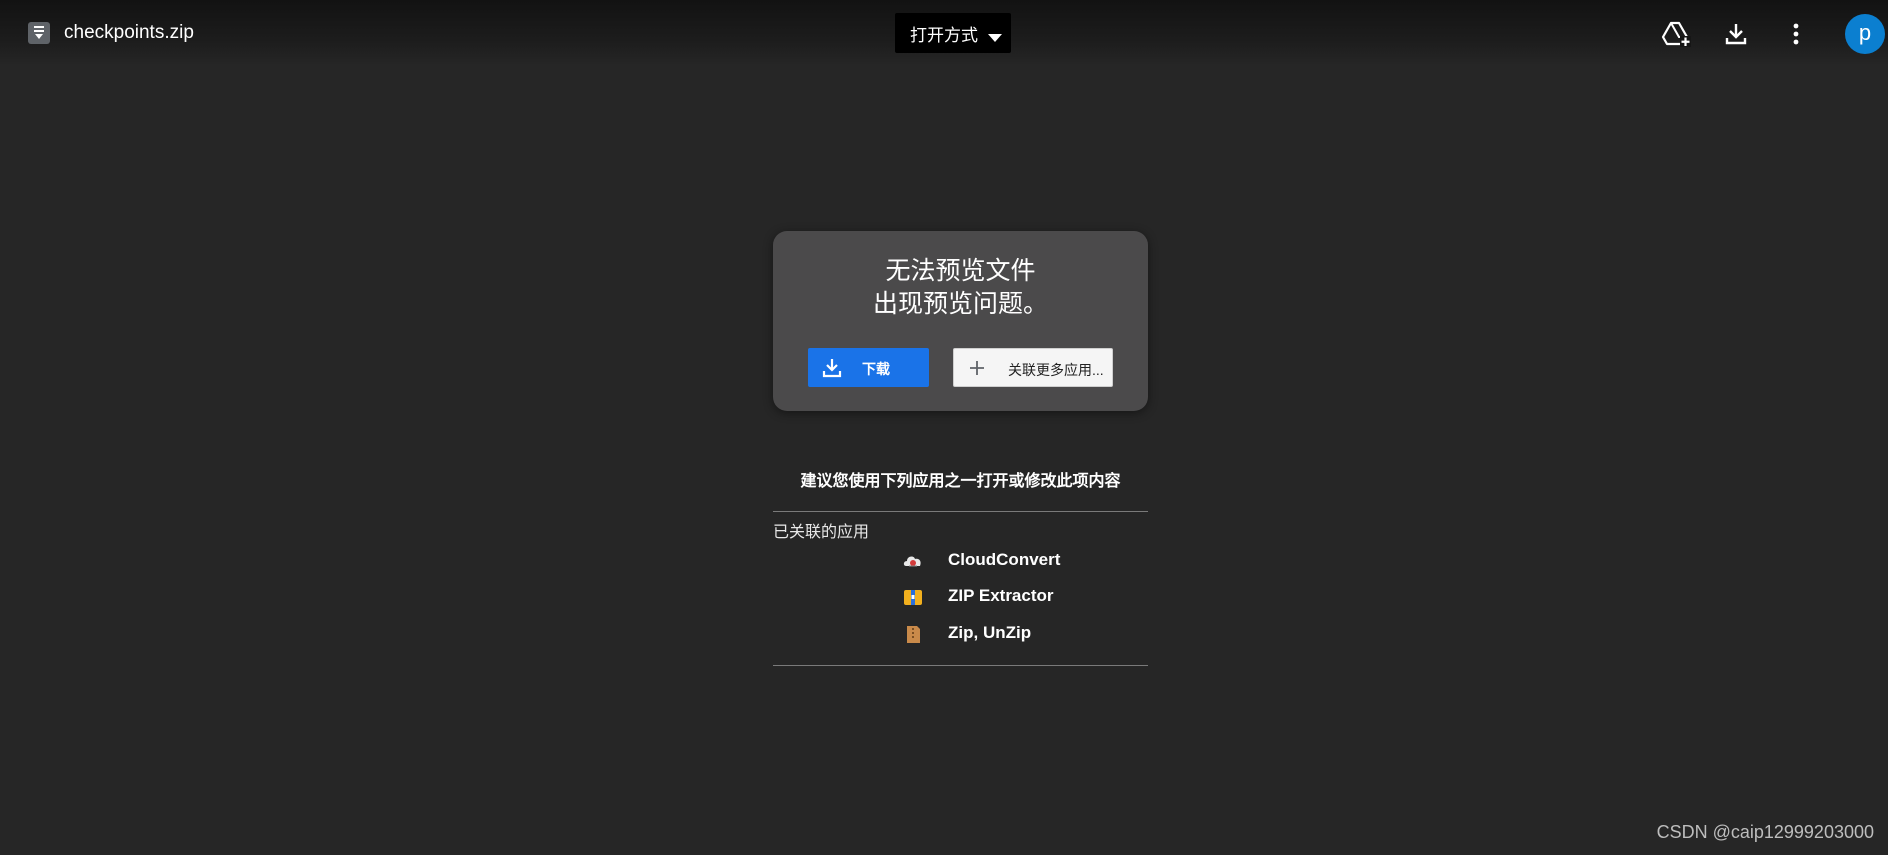 This screenshot has height=855, width=1888. Describe the element at coordinates (1004, 559) in the screenshot. I see `app-name: CloudConvert` at that location.